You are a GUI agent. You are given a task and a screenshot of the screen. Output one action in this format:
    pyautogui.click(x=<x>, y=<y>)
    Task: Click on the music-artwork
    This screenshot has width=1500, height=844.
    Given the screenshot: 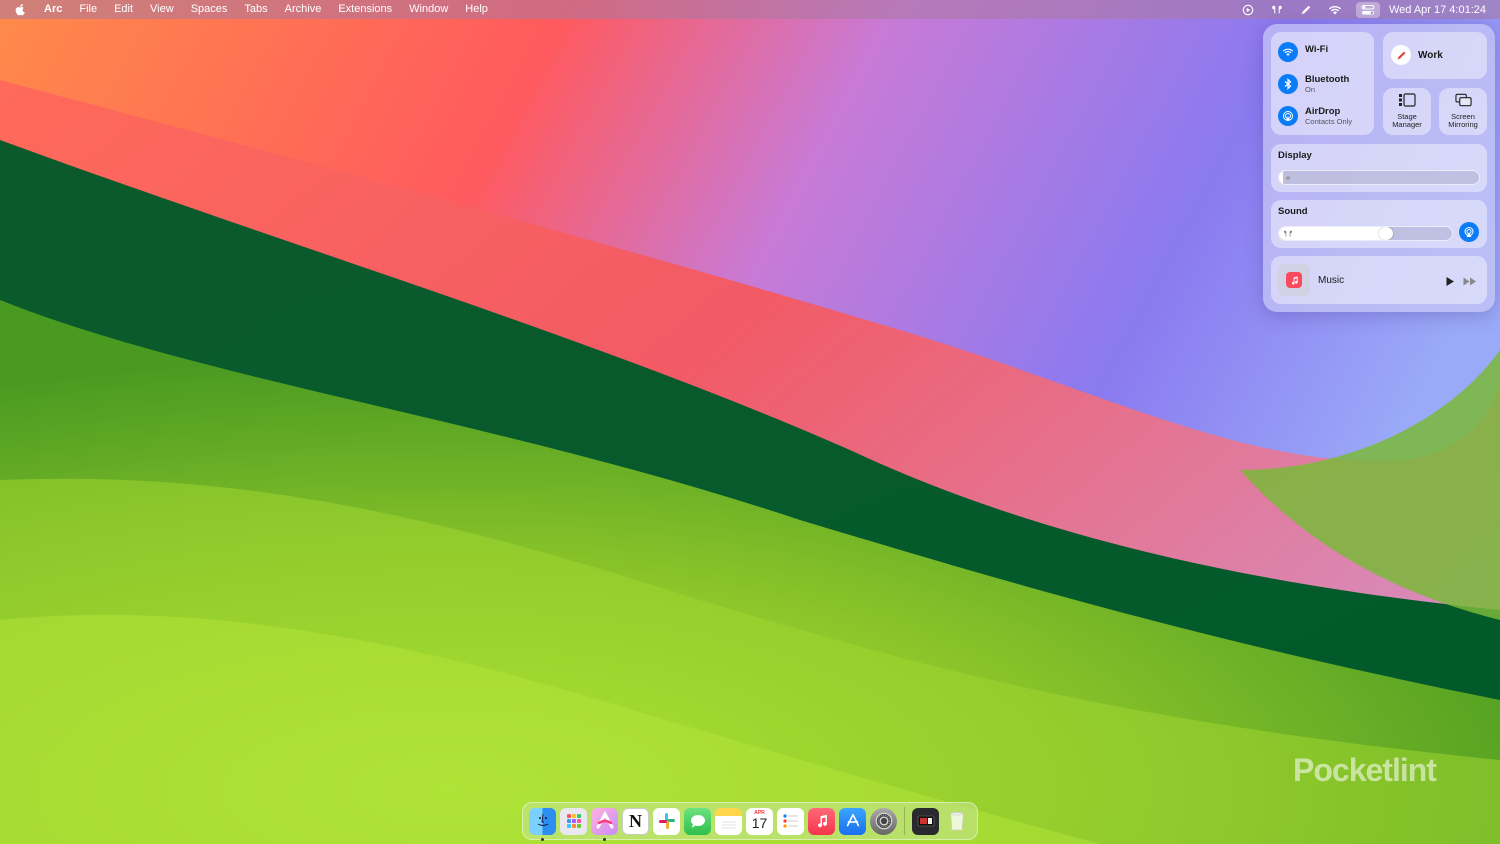 What is the action you would take?
    pyautogui.click(x=1294, y=280)
    